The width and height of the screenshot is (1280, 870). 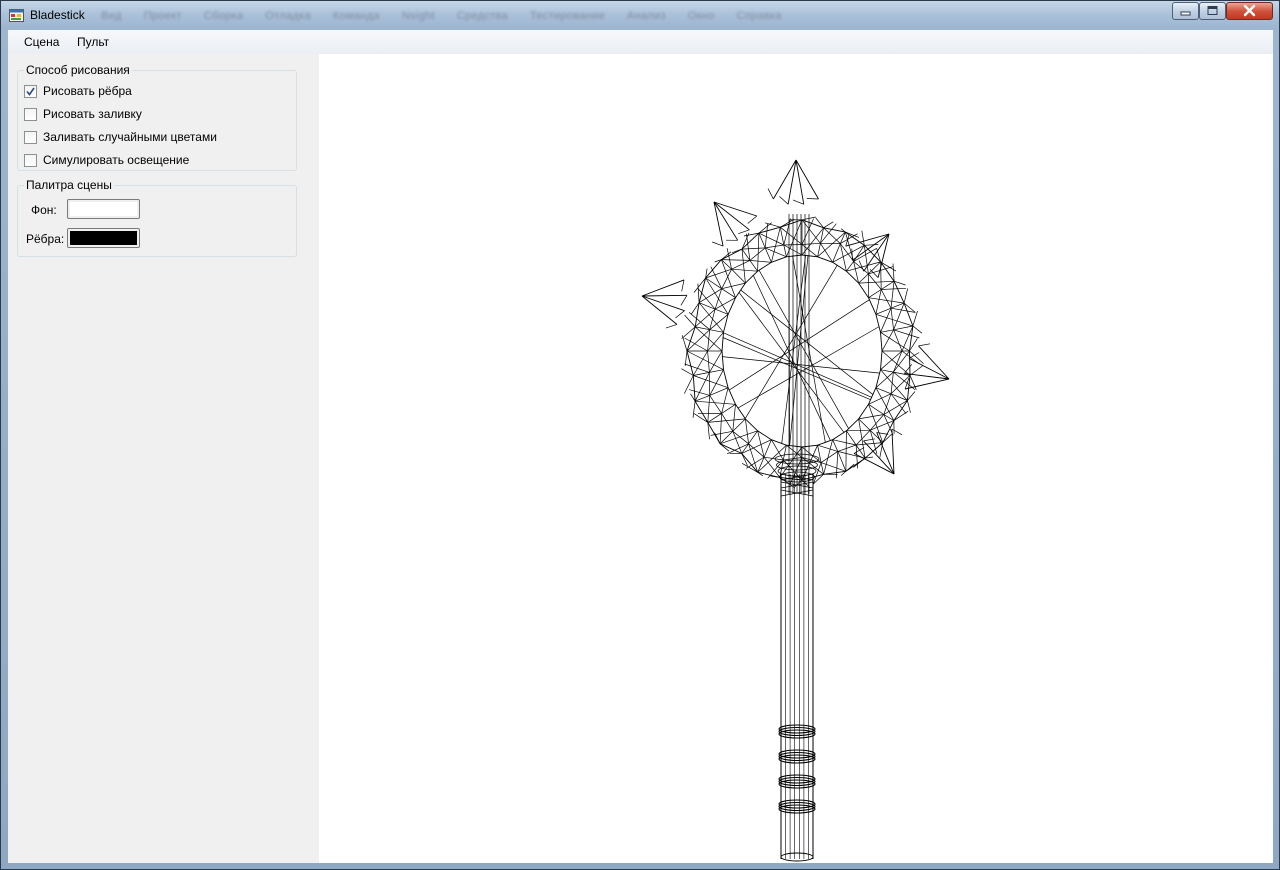 What do you see at coordinates (30, 114) in the screenshot?
I see `draw-fill-checkbox` at bounding box center [30, 114].